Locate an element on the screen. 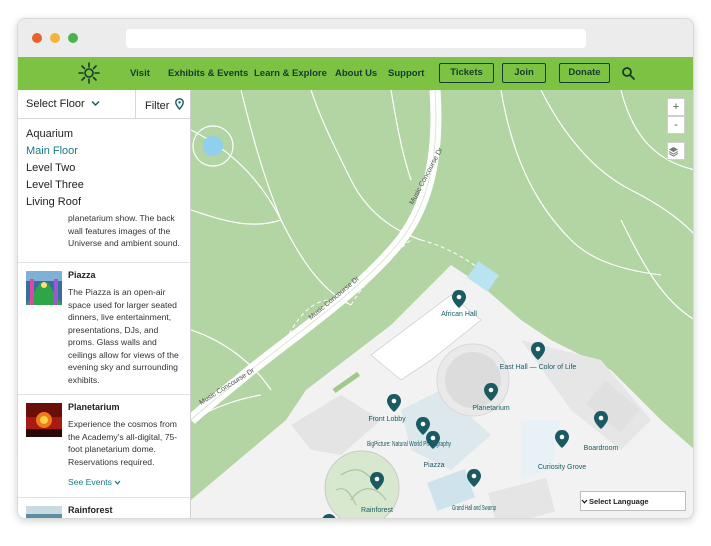 This screenshot has height=546, width=711. floor-living-roof: Living Roof is located at coordinates (108, 202).